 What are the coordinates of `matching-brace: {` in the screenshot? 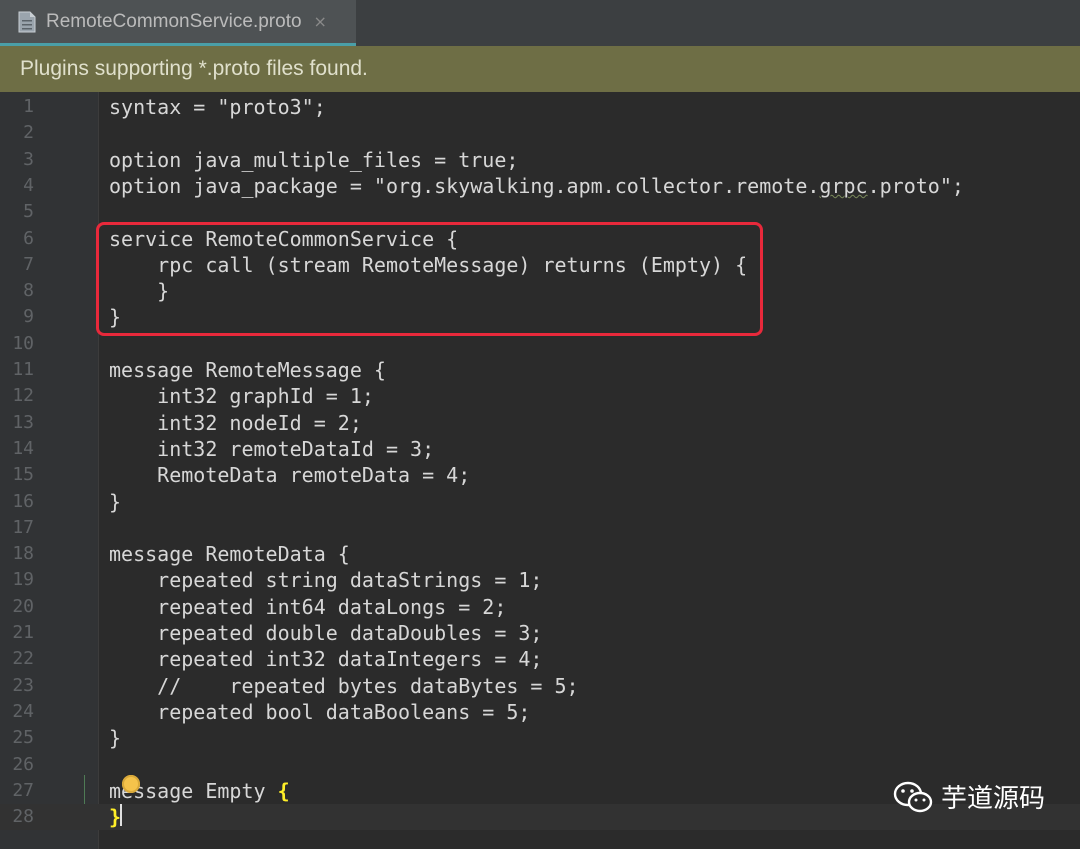 It's located at (283, 790).